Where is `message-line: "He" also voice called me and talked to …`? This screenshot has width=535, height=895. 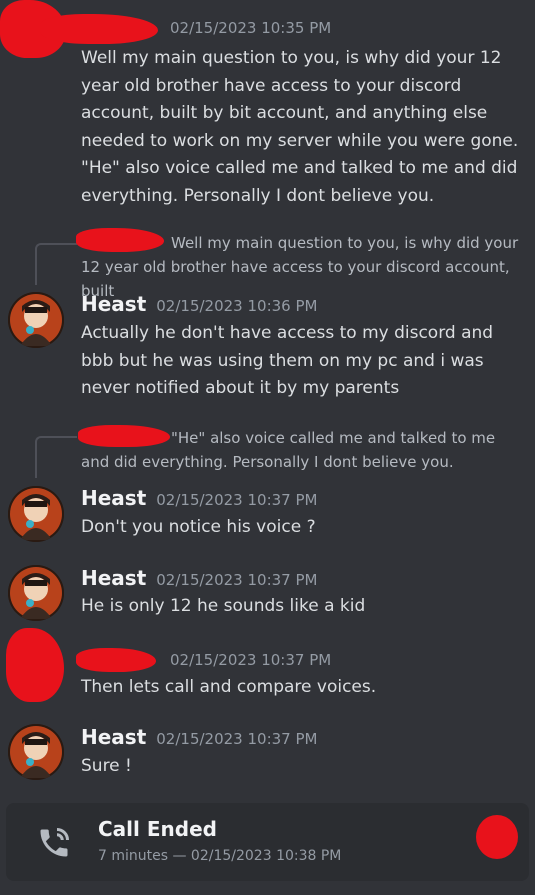
message-line: "He" also voice called me and talked to … is located at coordinates (299, 182).